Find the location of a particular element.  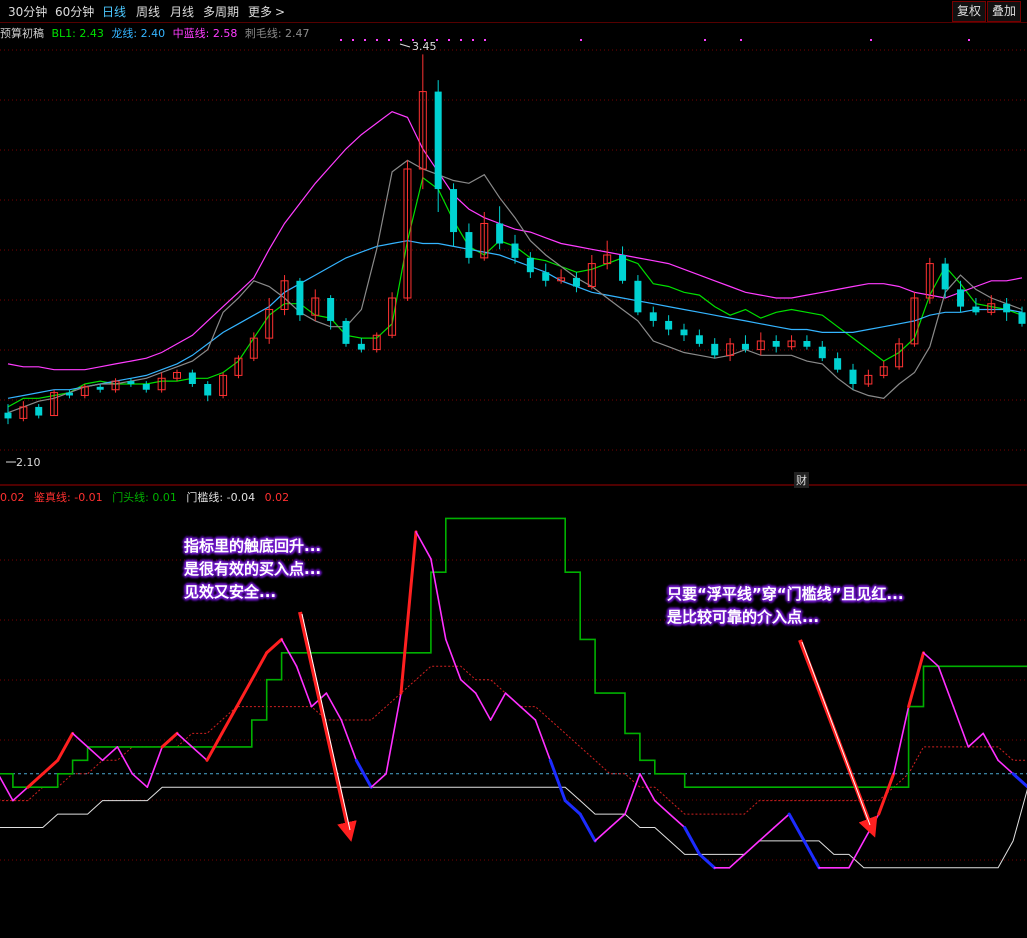

legend-mid-blue-line: 中蓝线: 2.58 is located at coordinates (205, 33).